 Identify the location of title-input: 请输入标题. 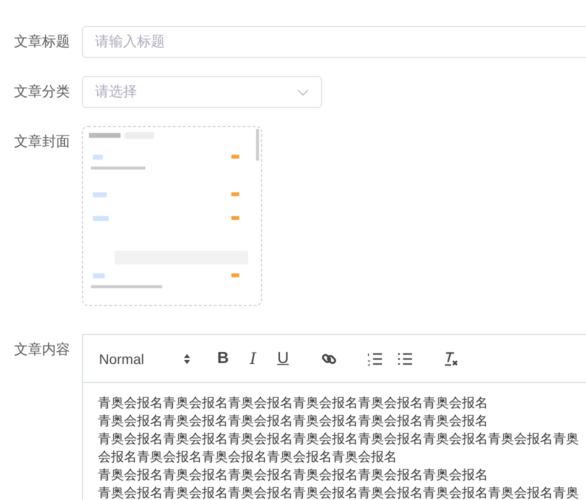
(334, 42).